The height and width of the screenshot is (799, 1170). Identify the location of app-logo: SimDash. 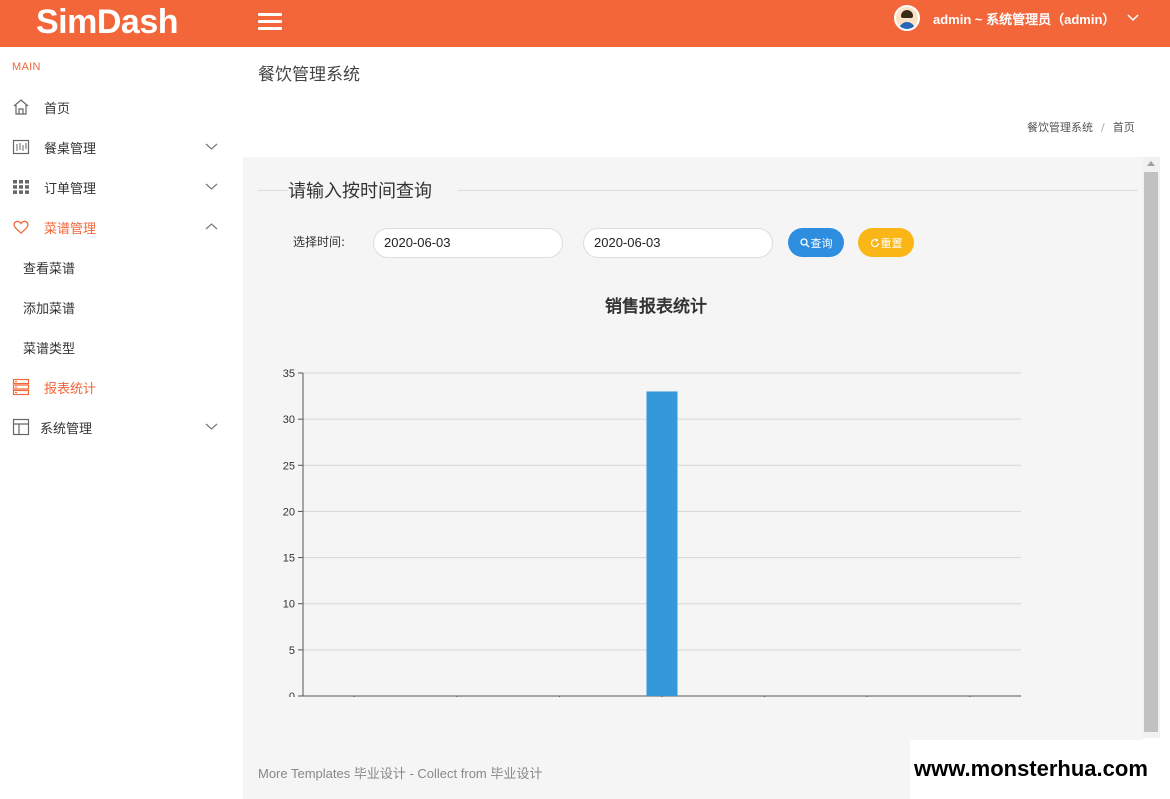
(107, 23).